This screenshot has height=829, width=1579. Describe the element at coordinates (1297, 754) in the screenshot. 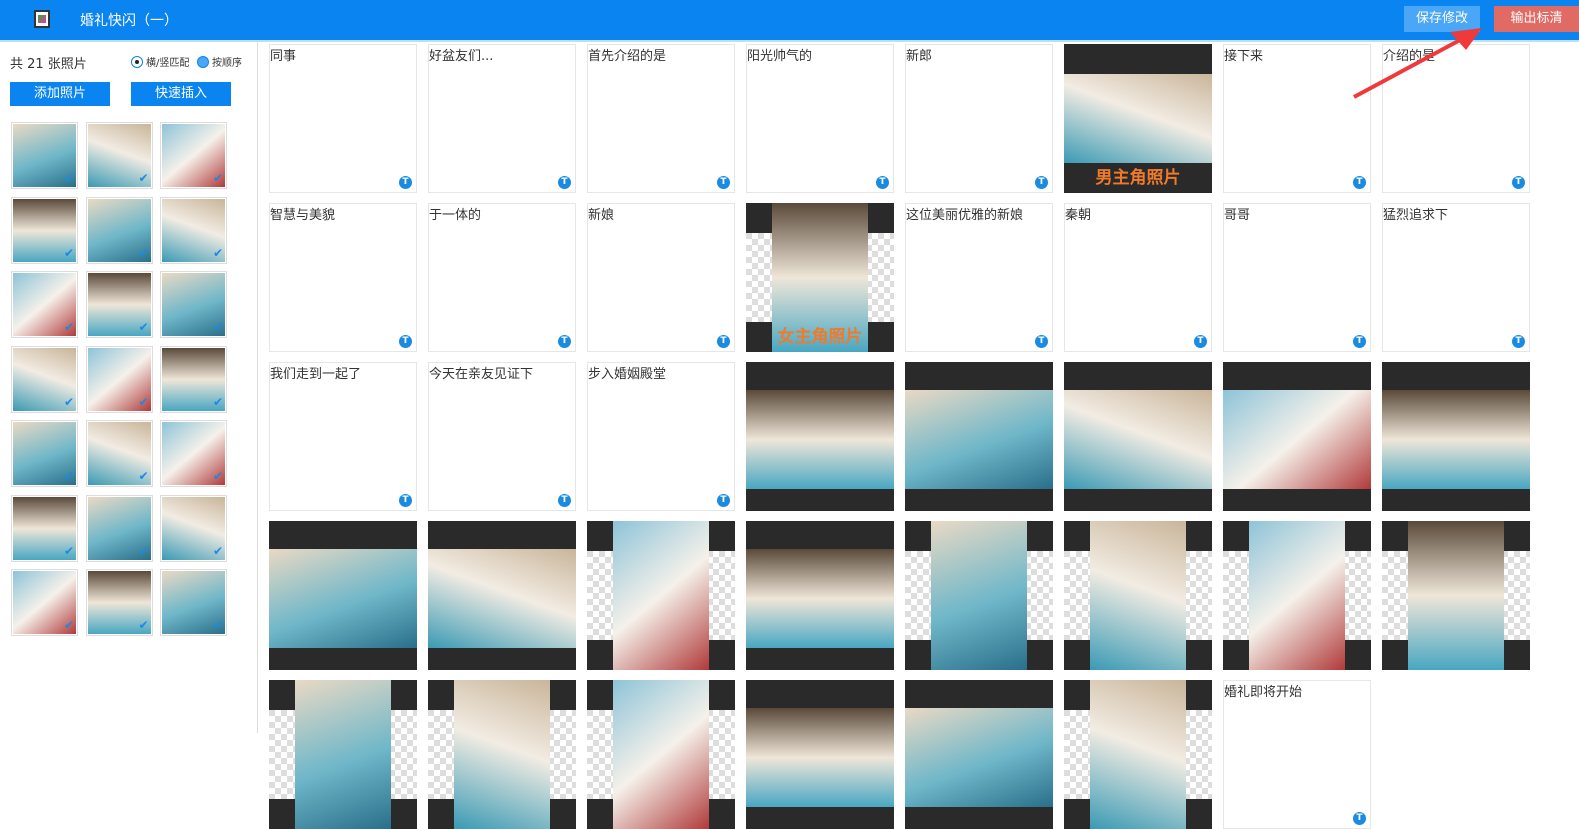

I see `text-clip-cell: 婚礼即将开始 T` at that location.